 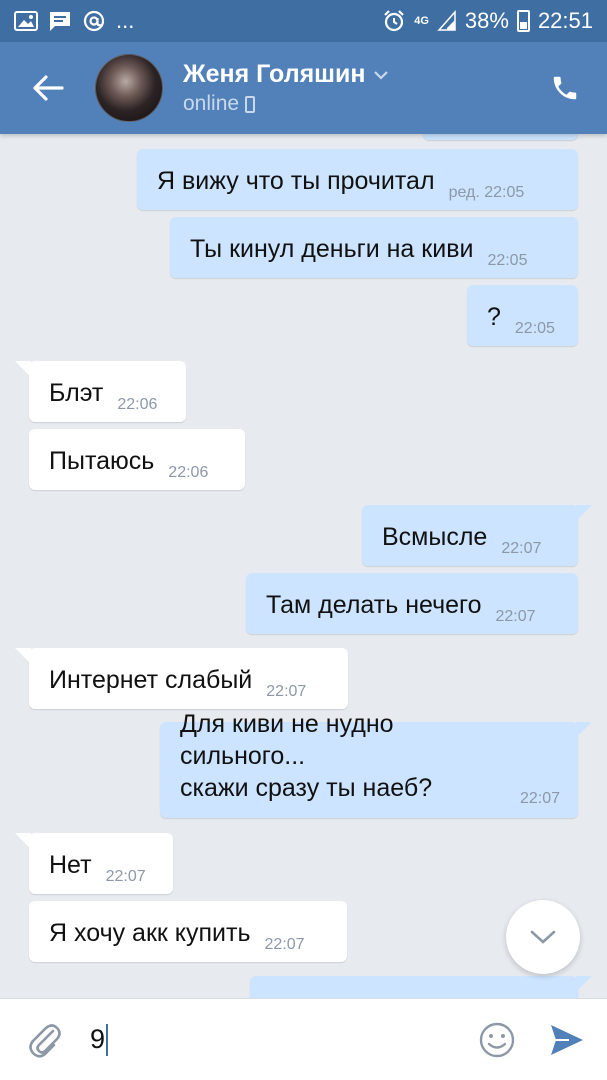 I want to click on message-bubble: ? 22:05, so click(x=522, y=315).